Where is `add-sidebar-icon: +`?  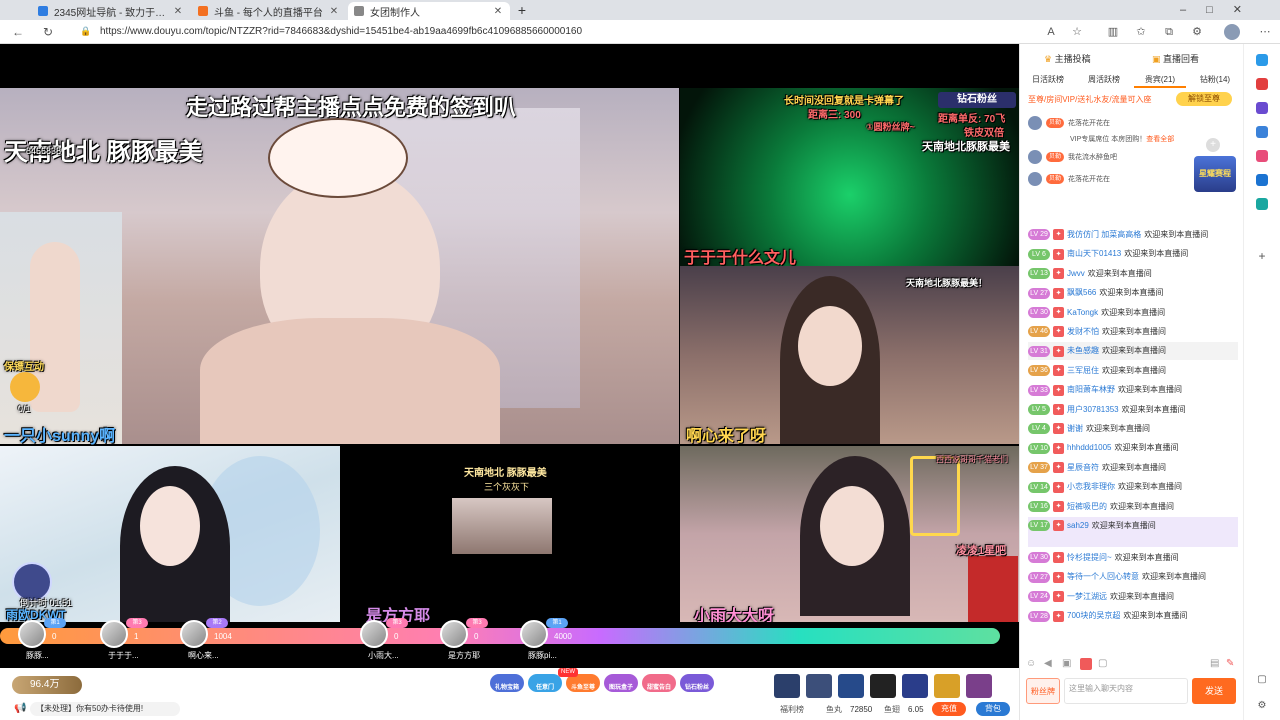 add-sidebar-icon: + is located at coordinates (1262, 256).